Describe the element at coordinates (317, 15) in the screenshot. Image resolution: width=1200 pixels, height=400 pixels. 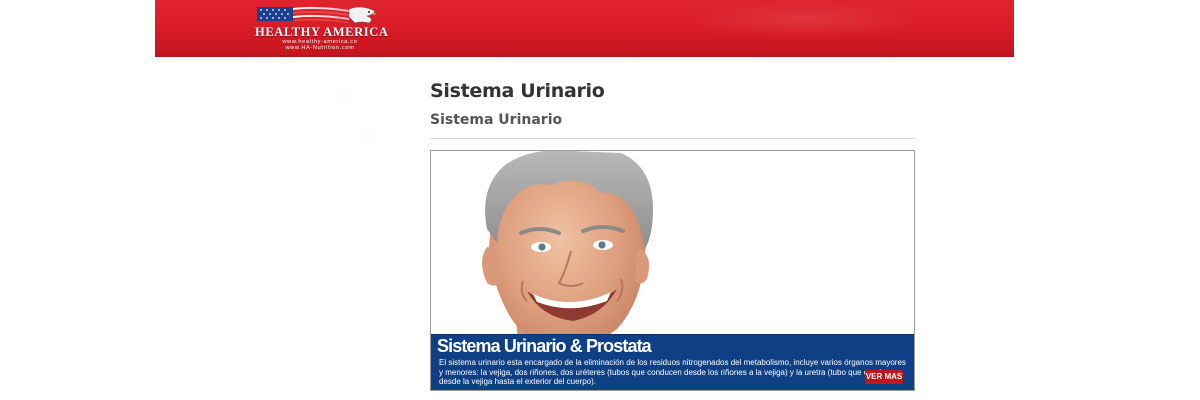
I see `us-flag-eagle-icon` at that location.